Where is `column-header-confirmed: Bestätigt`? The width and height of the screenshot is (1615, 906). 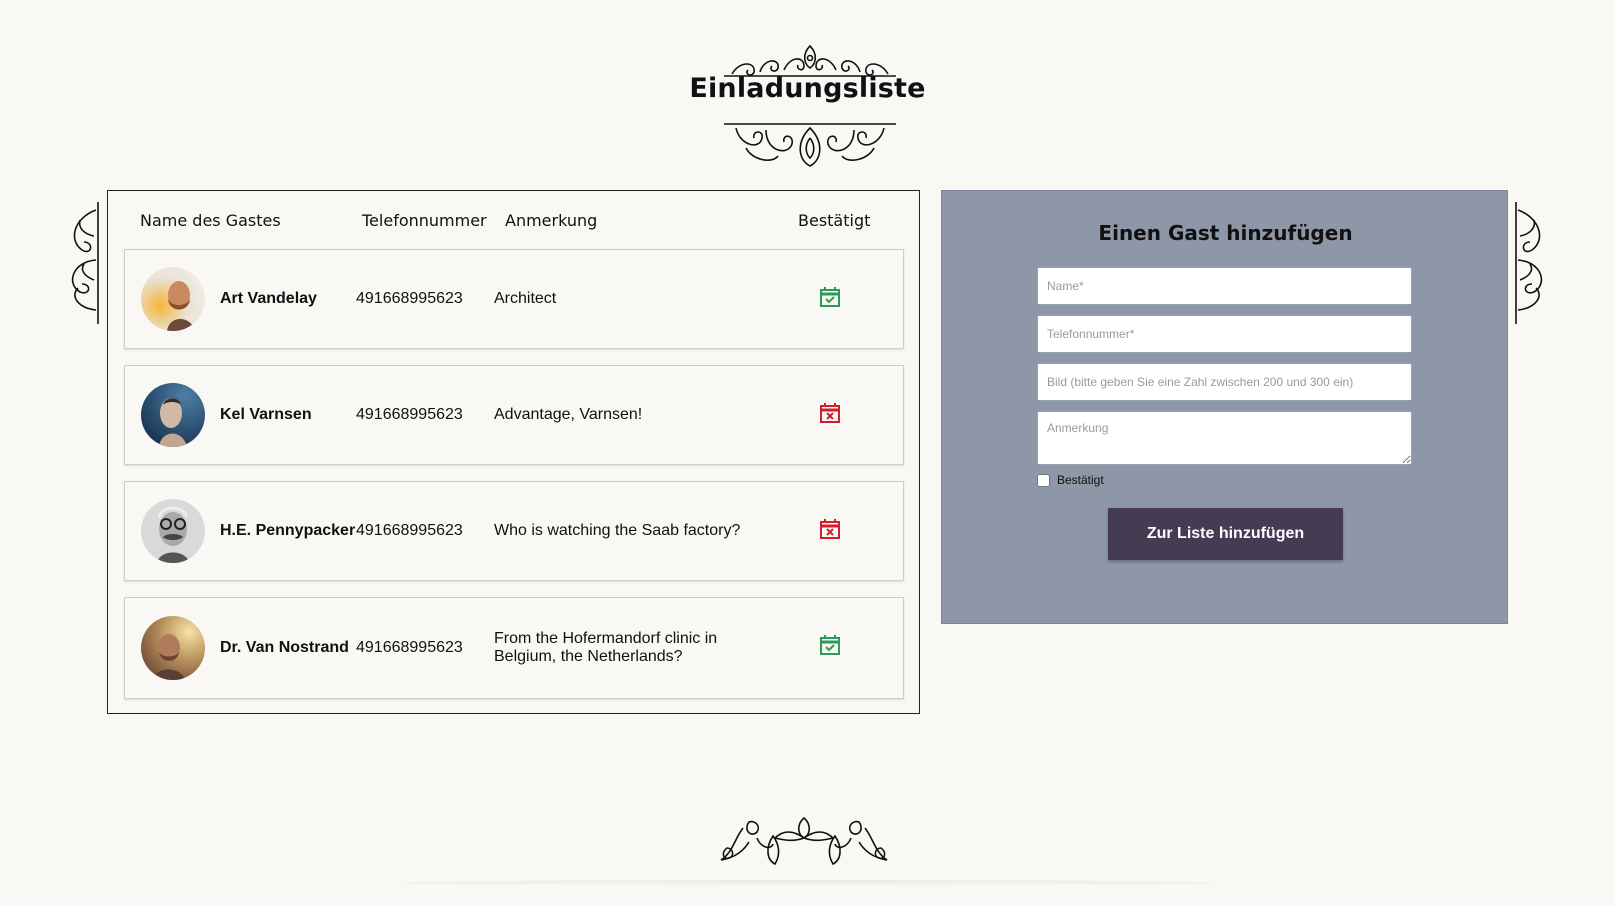 column-header-confirmed: Bestätigt is located at coordinates (834, 220).